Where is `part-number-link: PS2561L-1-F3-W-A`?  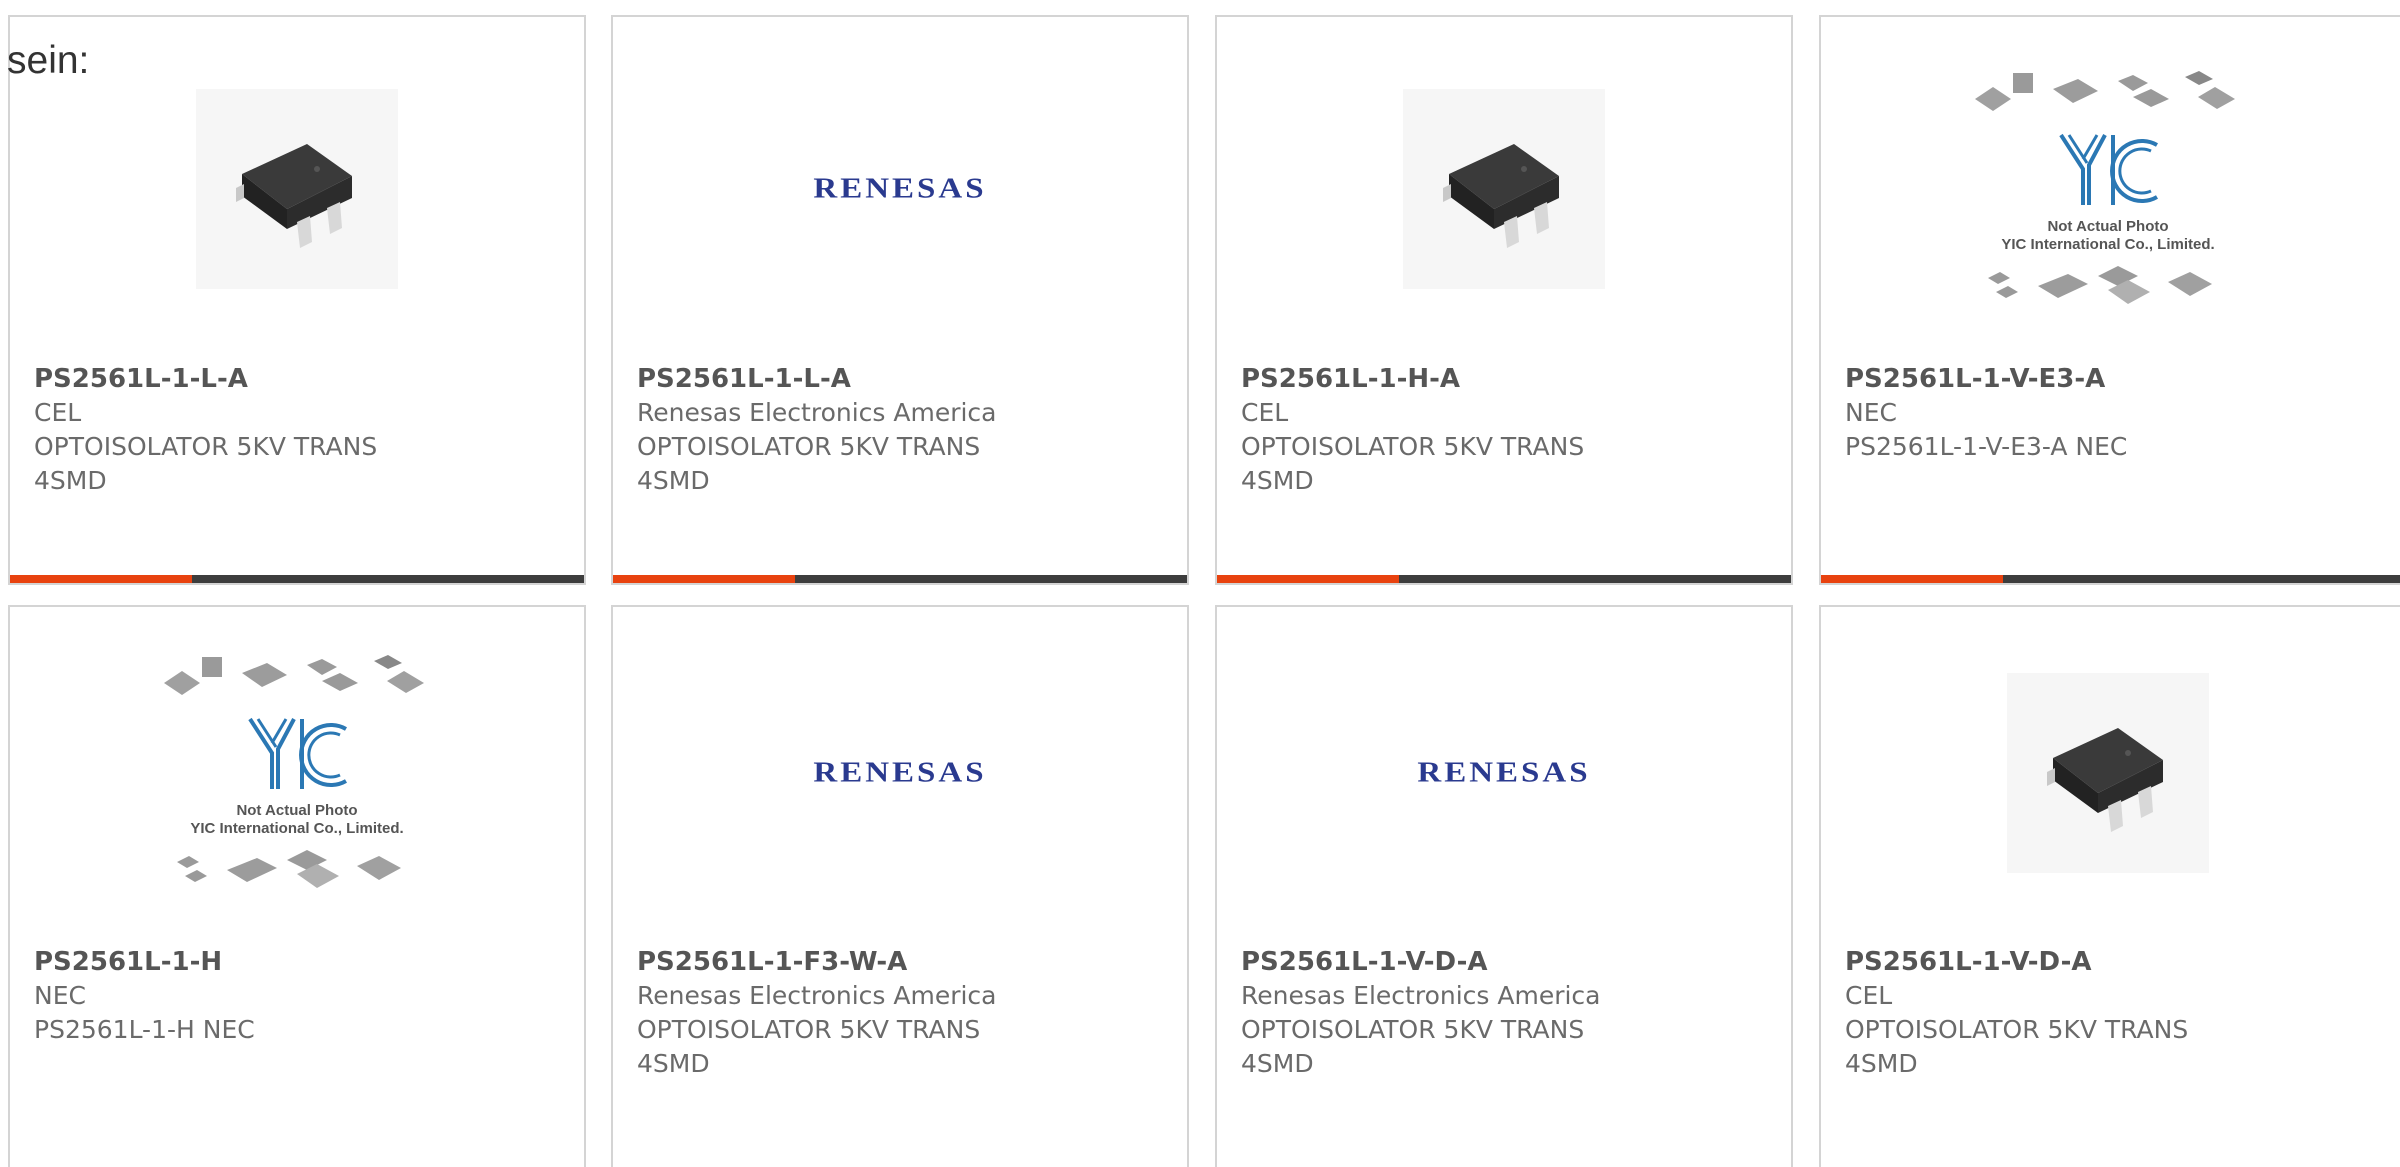 part-number-link: PS2561L-1-F3-W-A is located at coordinates (905, 962).